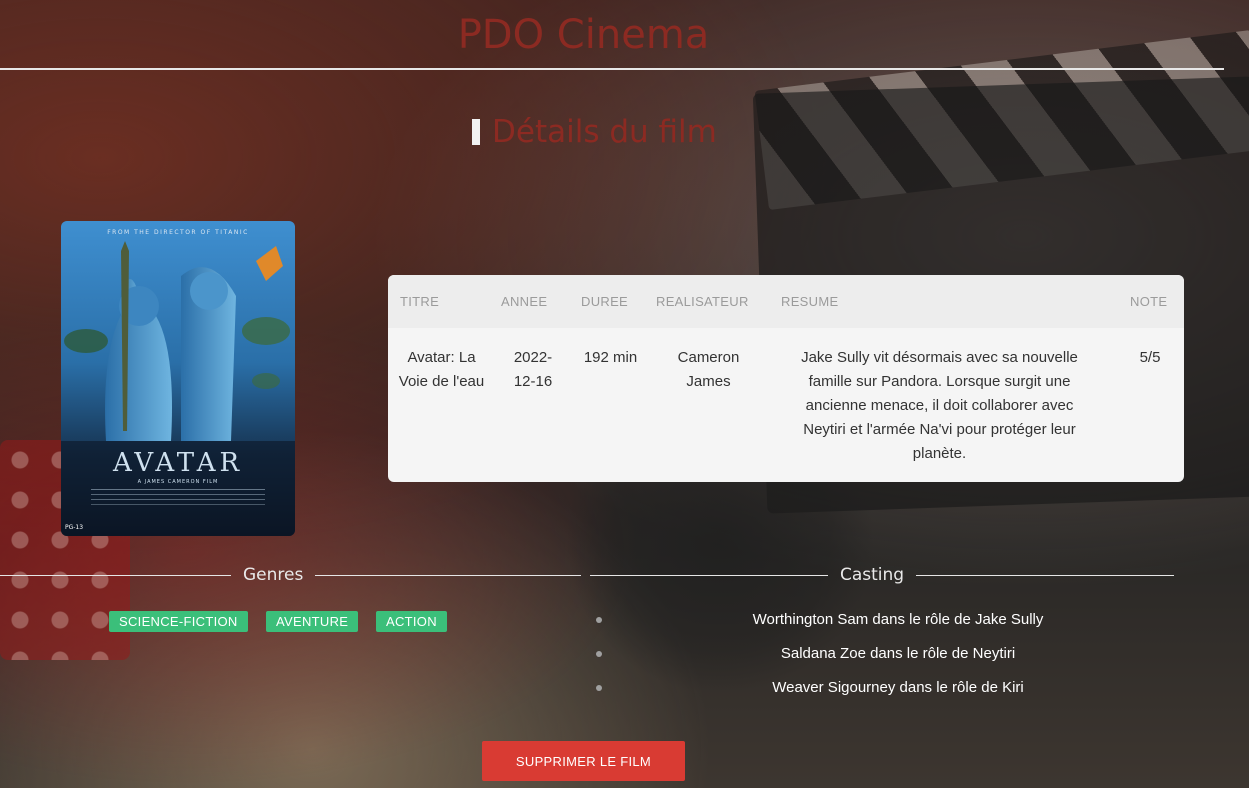 Image resolution: width=1249 pixels, height=788 pixels. What do you see at coordinates (178, 621) in the screenshot?
I see `genre-badge: SCIENCE-FICTION` at bounding box center [178, 621].